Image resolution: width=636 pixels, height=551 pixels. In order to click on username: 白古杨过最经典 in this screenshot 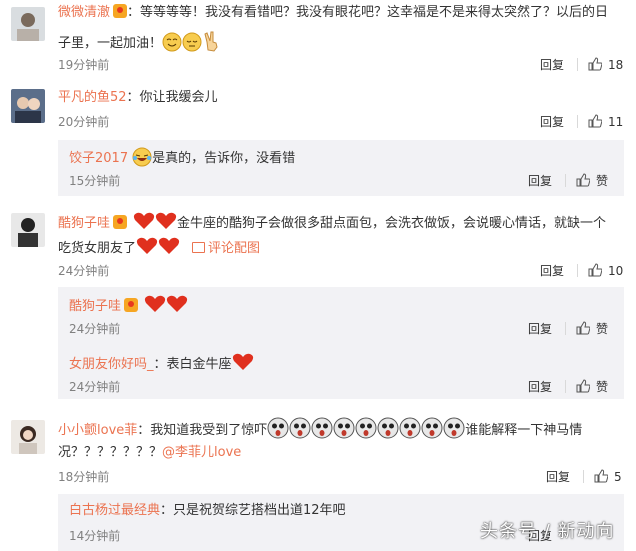, I will do `click(114, 510)`.